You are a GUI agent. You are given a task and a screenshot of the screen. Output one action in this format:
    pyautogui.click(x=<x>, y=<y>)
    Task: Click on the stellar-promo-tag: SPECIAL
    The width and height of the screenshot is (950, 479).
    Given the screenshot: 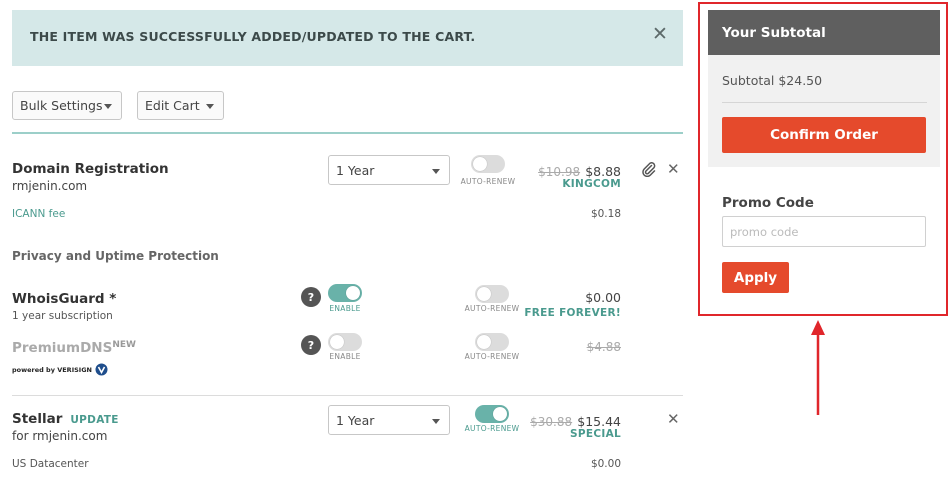 What is the action you would take?
    pyautogui.click(x=595, y=434)
    